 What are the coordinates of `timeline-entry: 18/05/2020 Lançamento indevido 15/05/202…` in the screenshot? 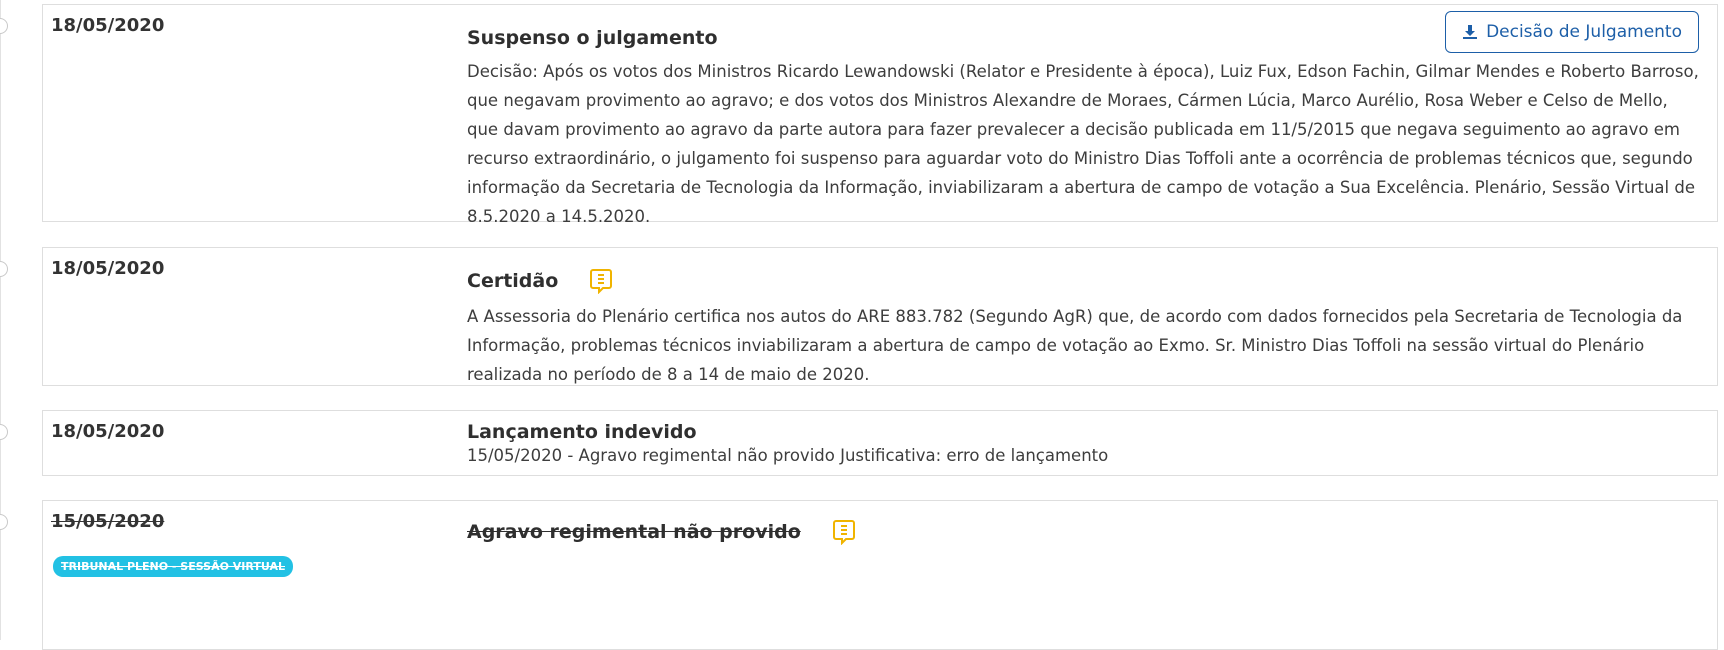 It's located at (880, 443).